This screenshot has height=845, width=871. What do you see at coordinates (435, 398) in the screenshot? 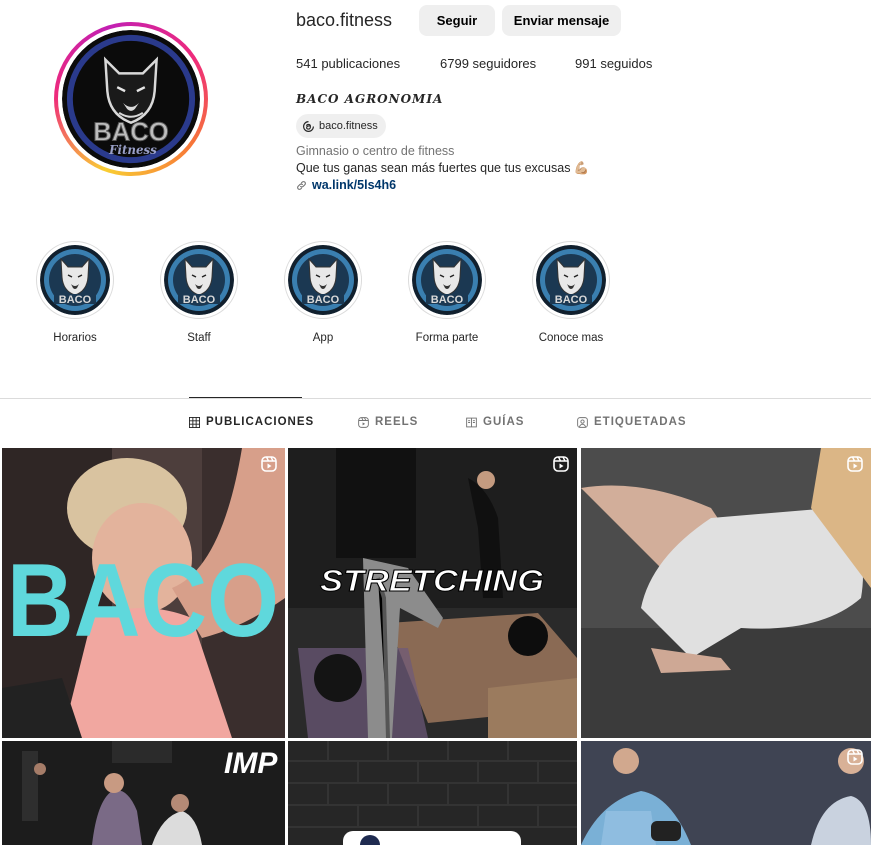
I see `tabs-divider` at bounding box center [435, 398].